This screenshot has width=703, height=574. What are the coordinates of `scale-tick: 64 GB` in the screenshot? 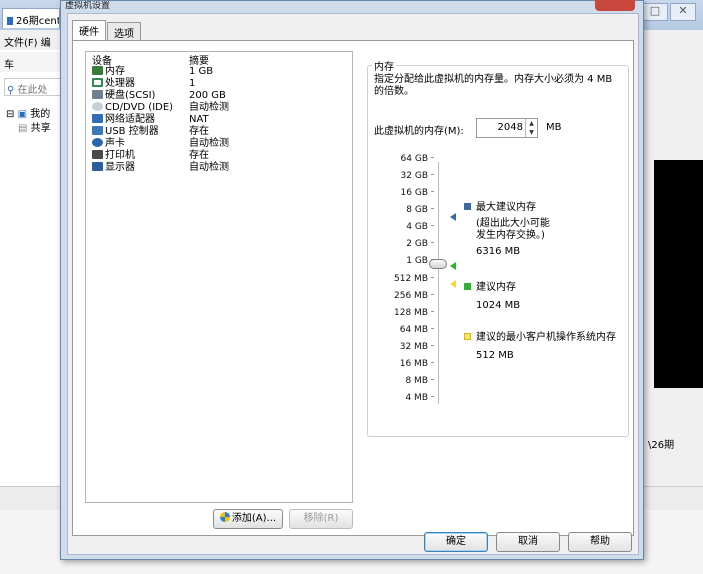 It's located at (417, 159).